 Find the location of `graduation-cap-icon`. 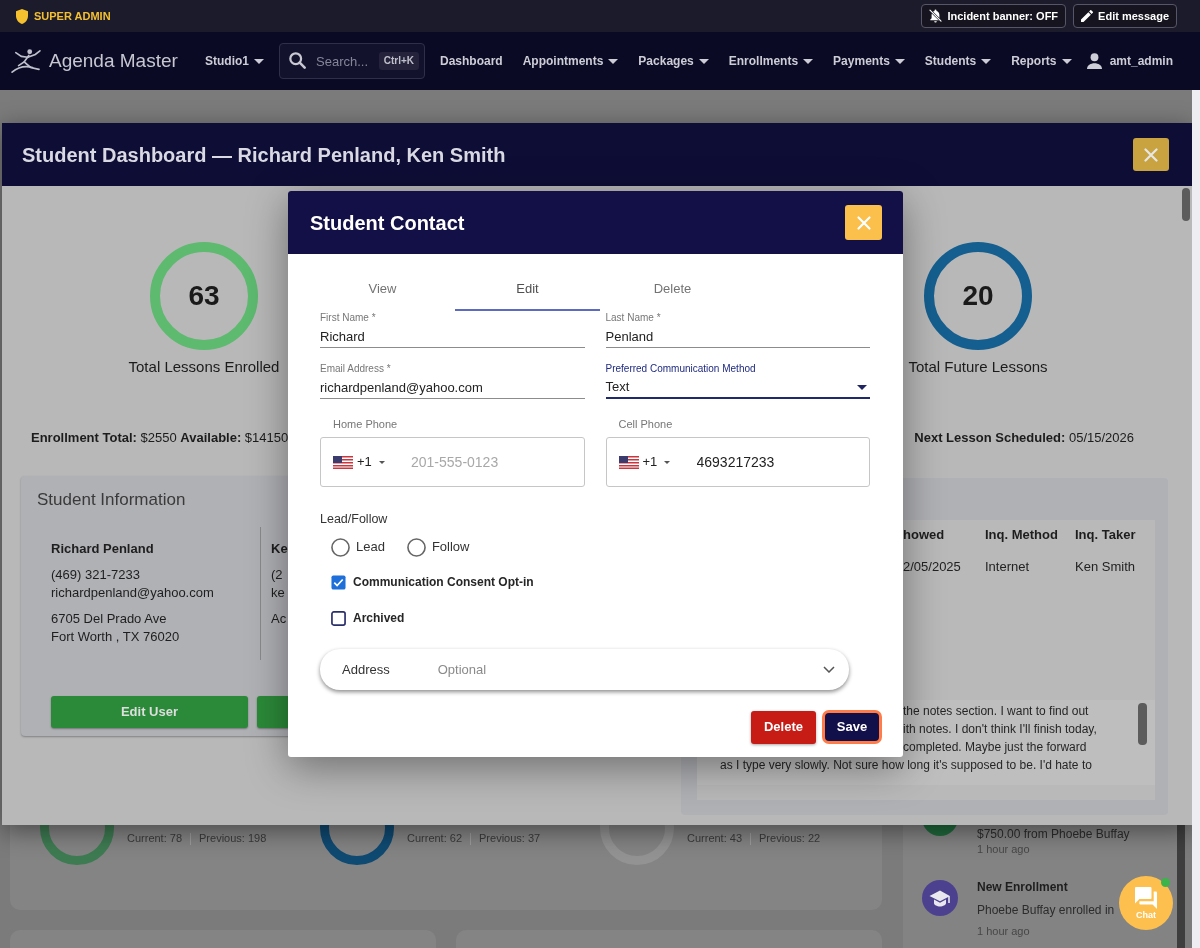

graduation-cap-icon is located at coordinates (940, 898).